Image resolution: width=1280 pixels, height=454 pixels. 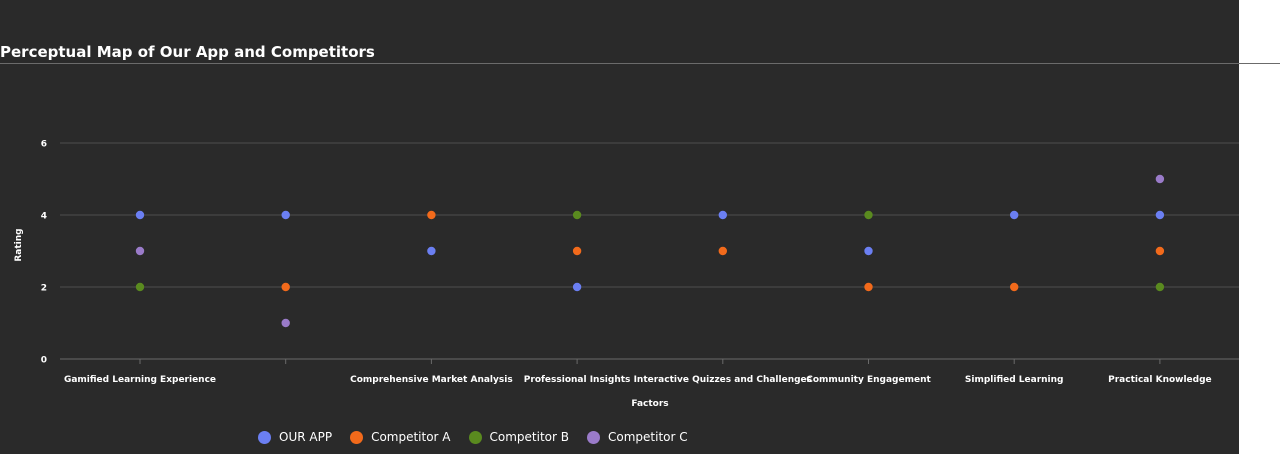 What do you see at coordinates (19, 244) in the screenshot?
I see `y-axis-title: Rating` at bounding box center [19, 244].